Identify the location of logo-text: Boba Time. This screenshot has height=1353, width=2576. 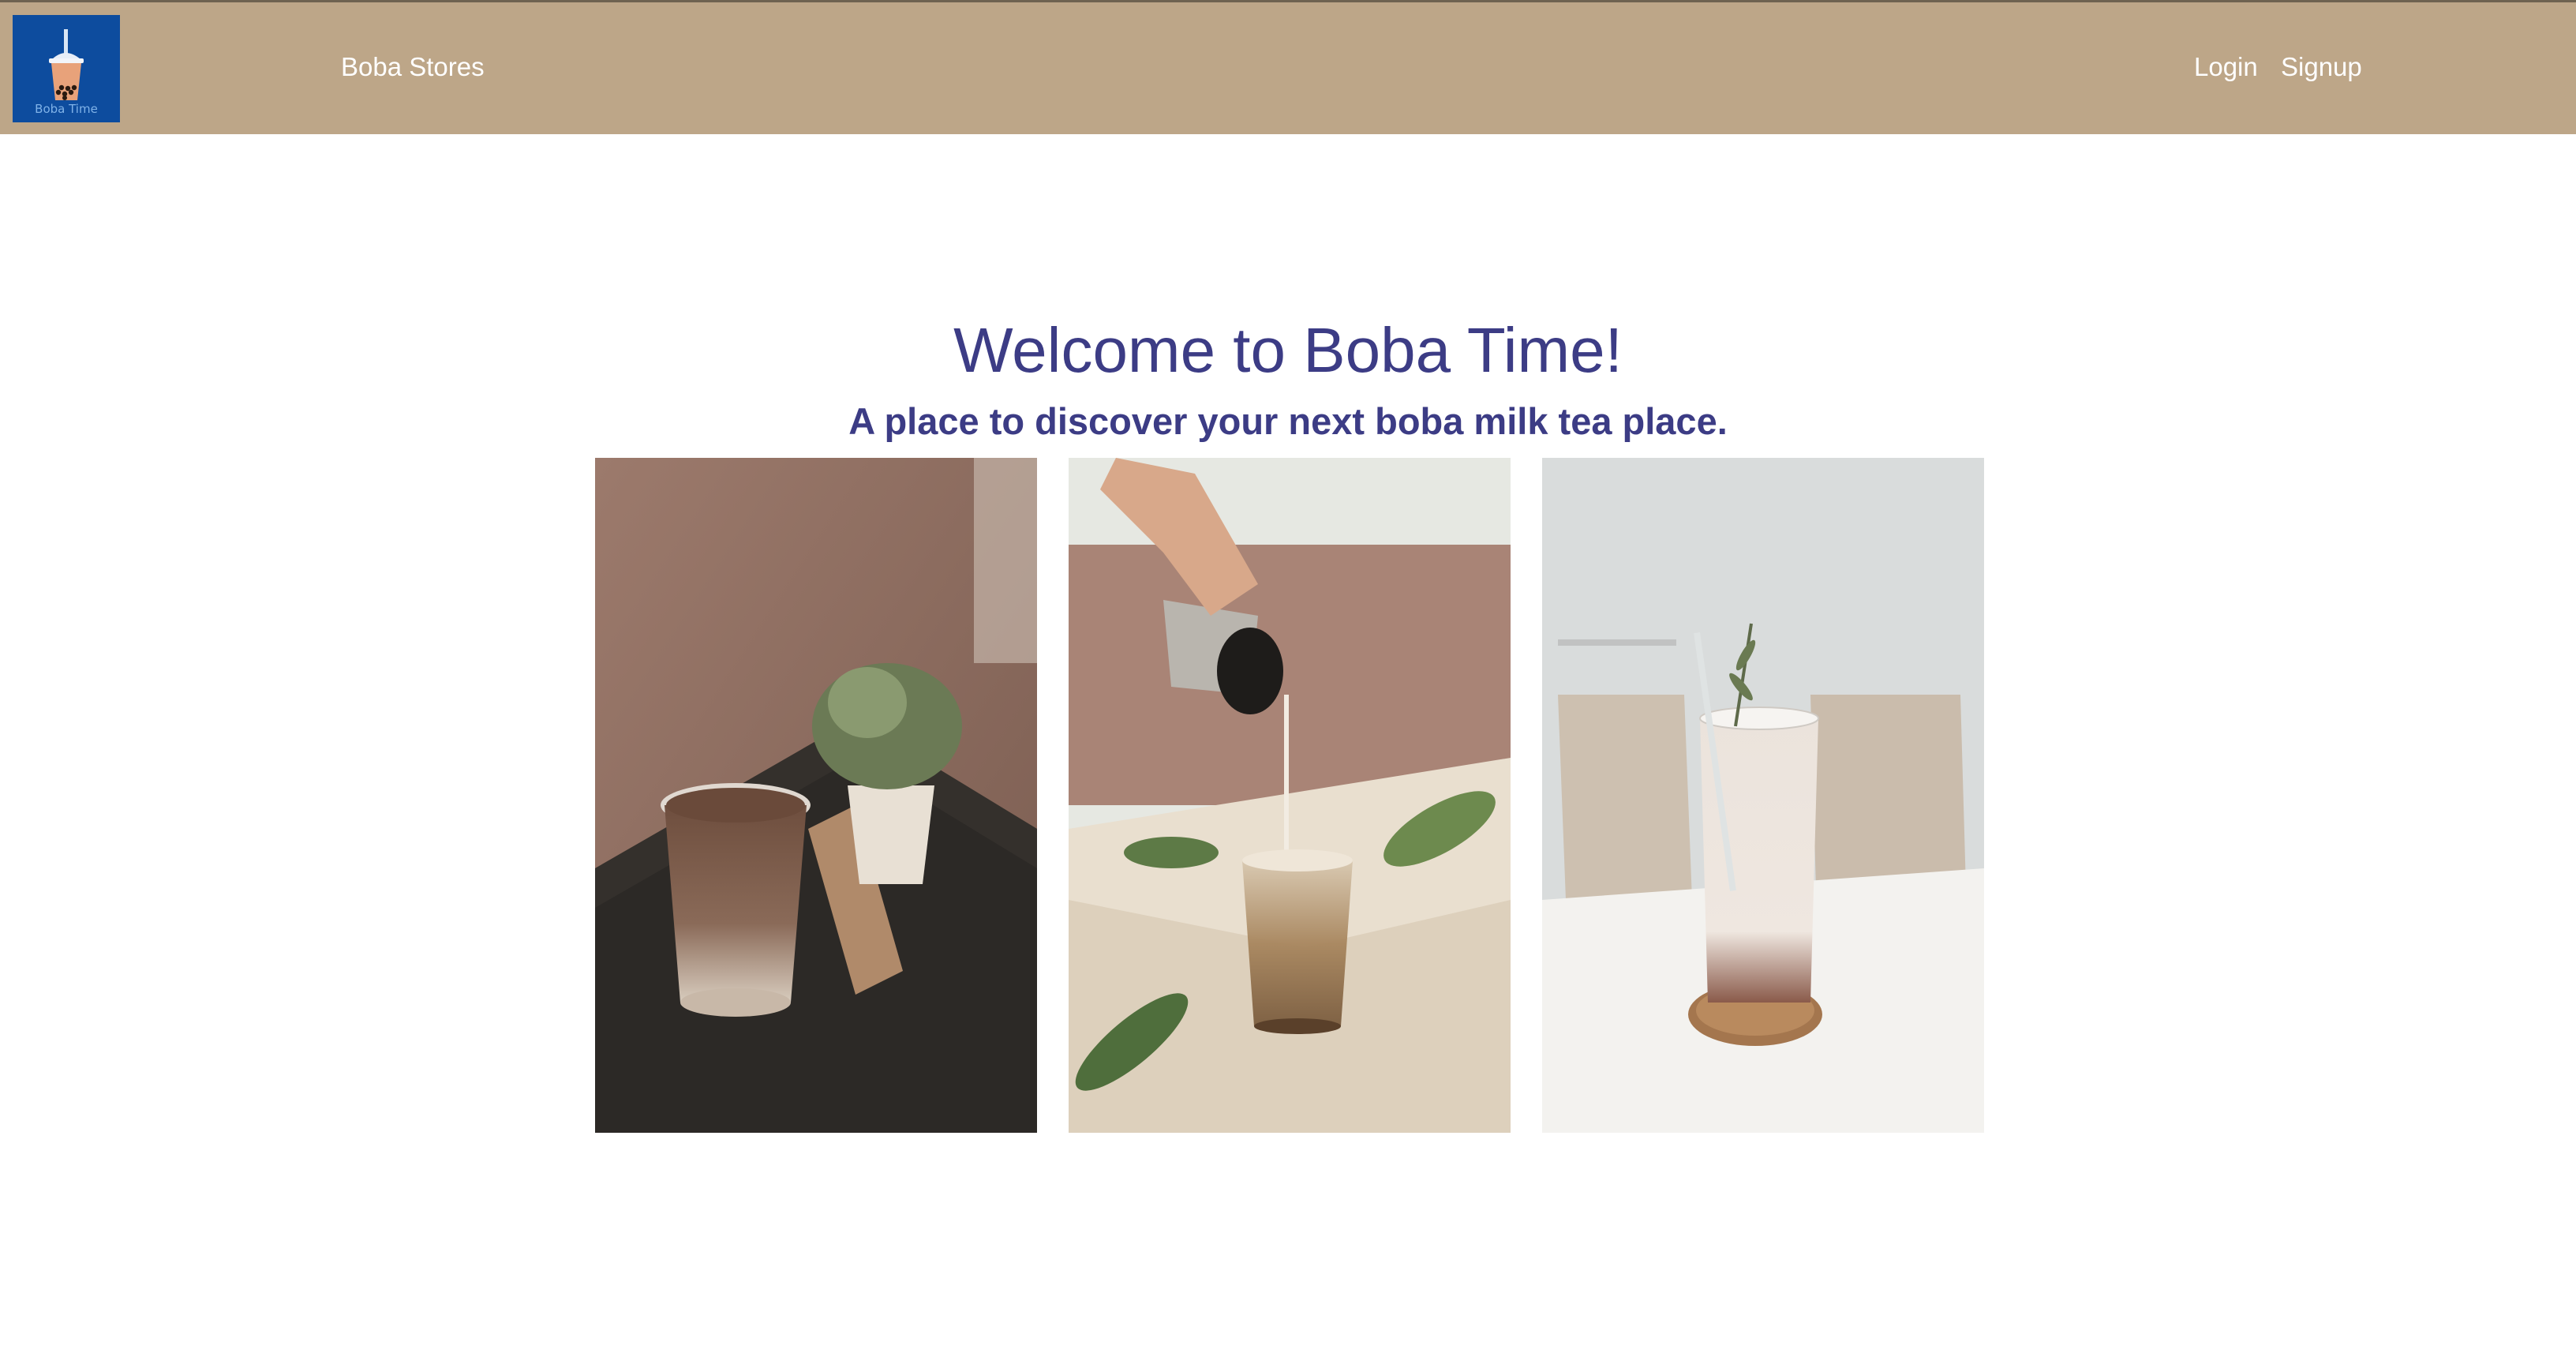
(66, 109).